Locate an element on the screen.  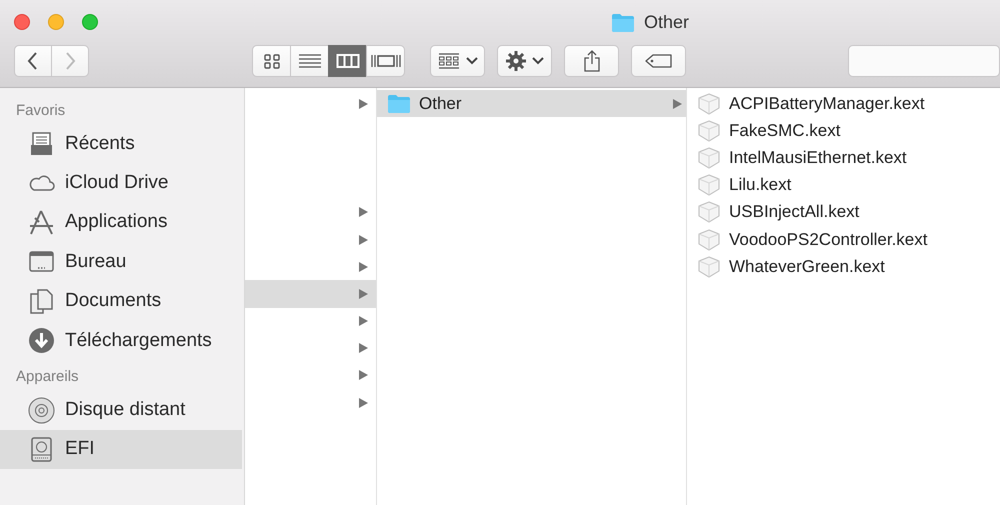
file-name: WhateverGreen.kext is located at coordinates (807, 266).